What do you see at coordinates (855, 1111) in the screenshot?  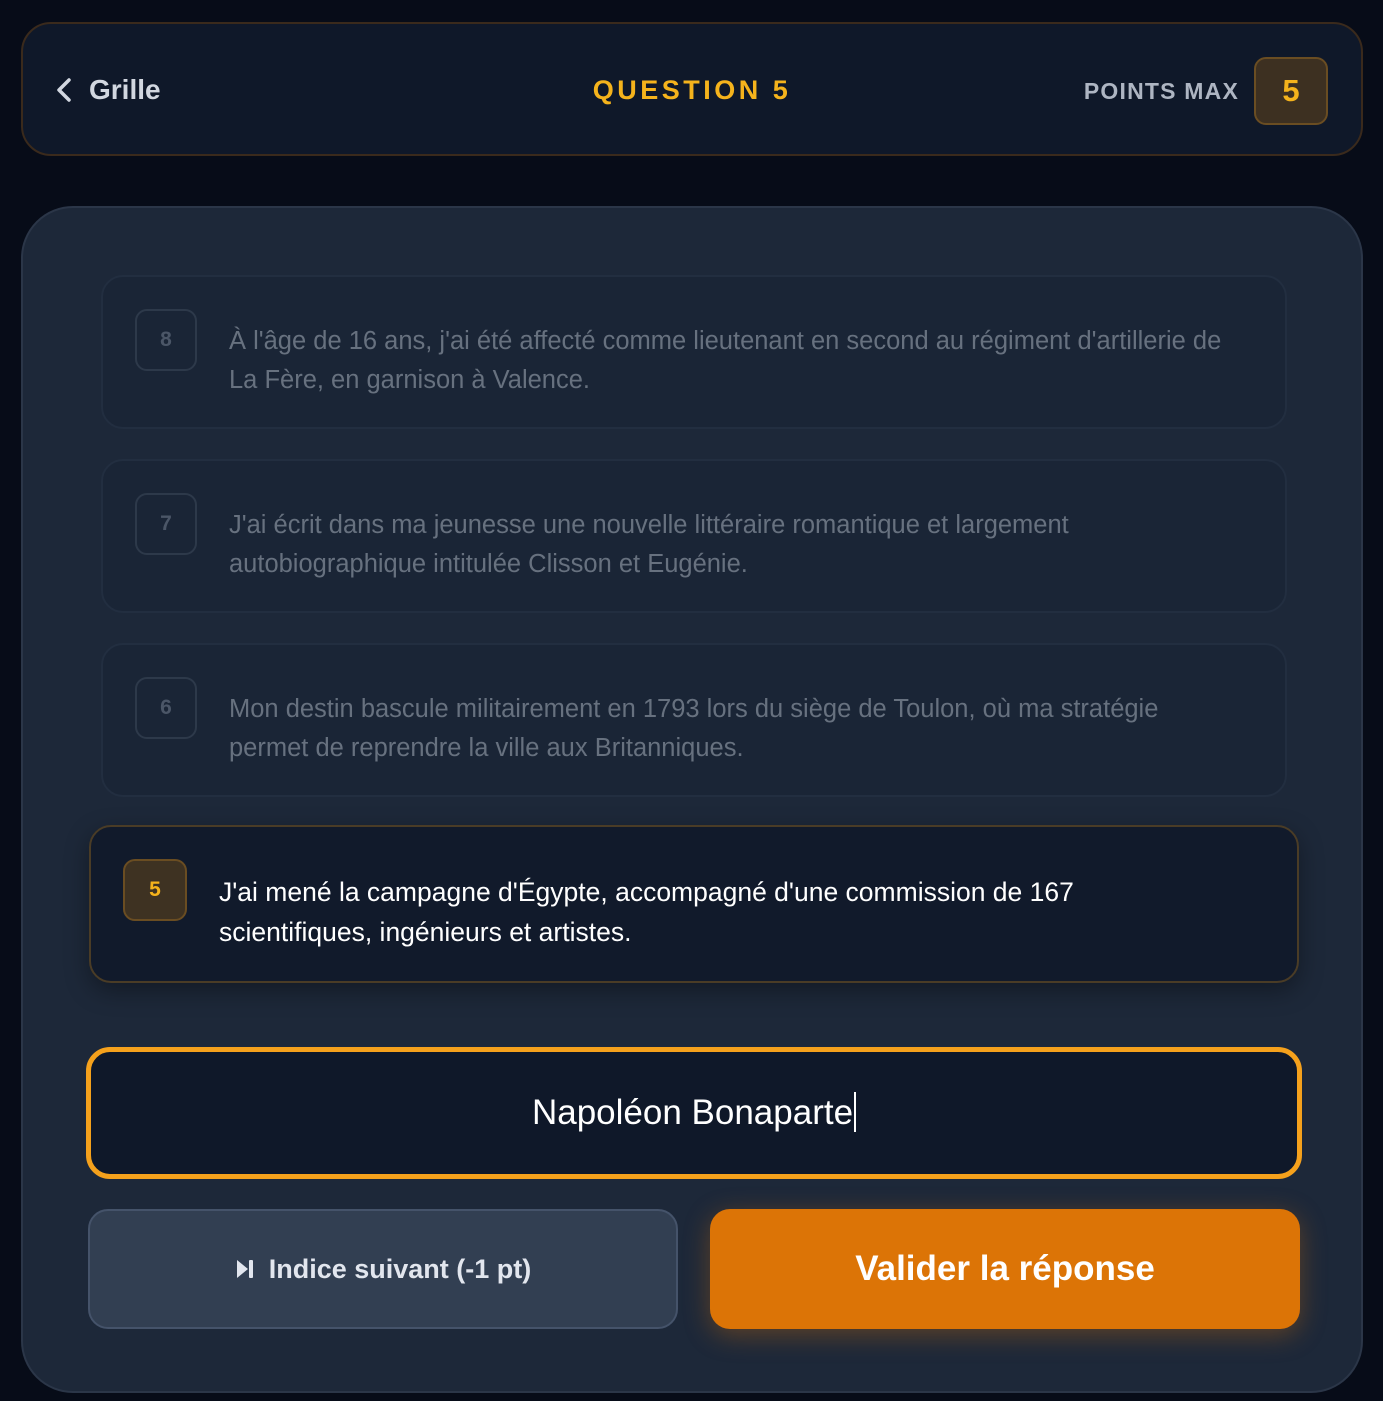 I see `text-caret` at bounding box center [855, 1111].